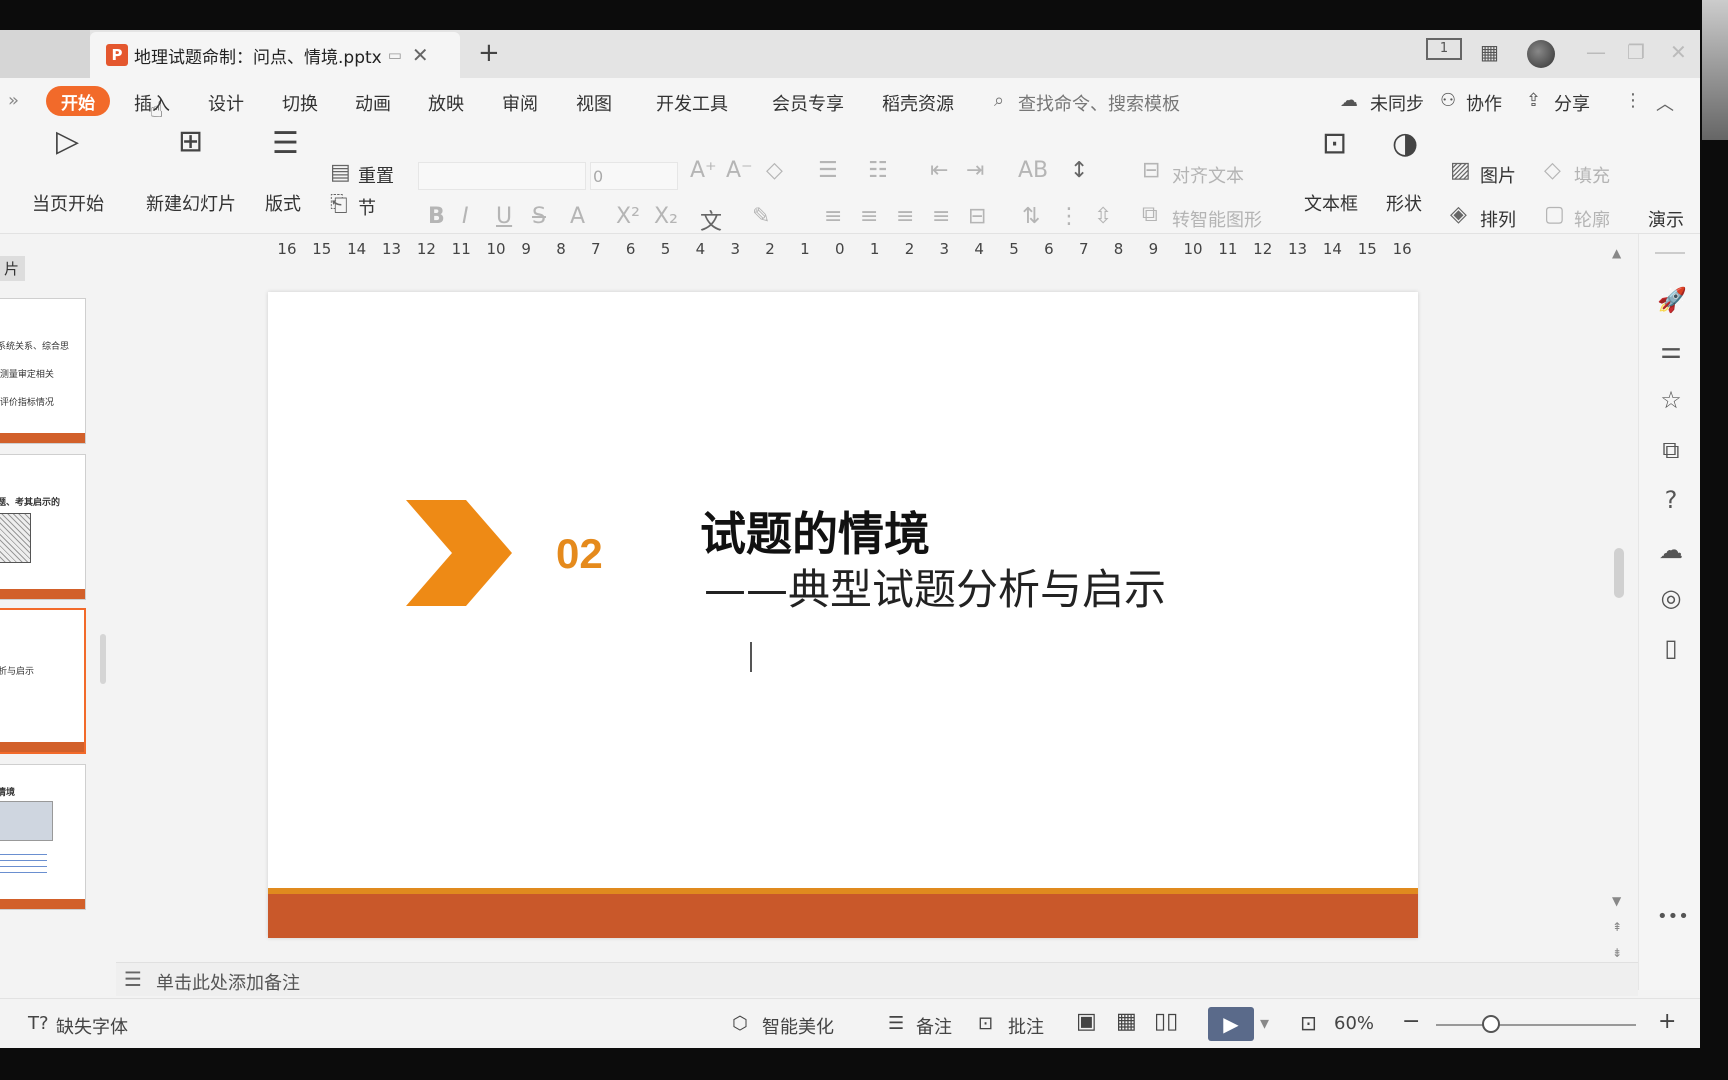 This screenshot has height=1080, width=1728. I want to click on align-right-icon: ≡, so click(905, 216).